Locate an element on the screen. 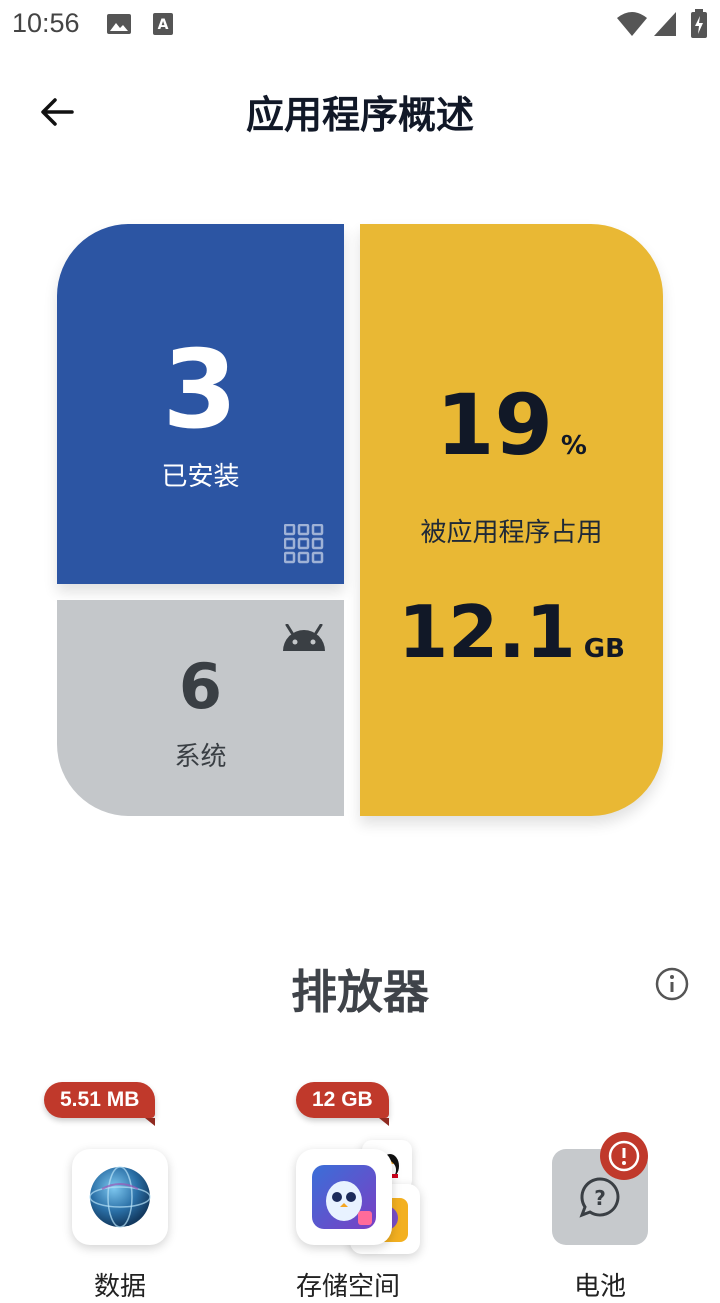 The width and height of the screenshot is (720, 1303). section-title: 排放器 is located at coordinates (360, 992).